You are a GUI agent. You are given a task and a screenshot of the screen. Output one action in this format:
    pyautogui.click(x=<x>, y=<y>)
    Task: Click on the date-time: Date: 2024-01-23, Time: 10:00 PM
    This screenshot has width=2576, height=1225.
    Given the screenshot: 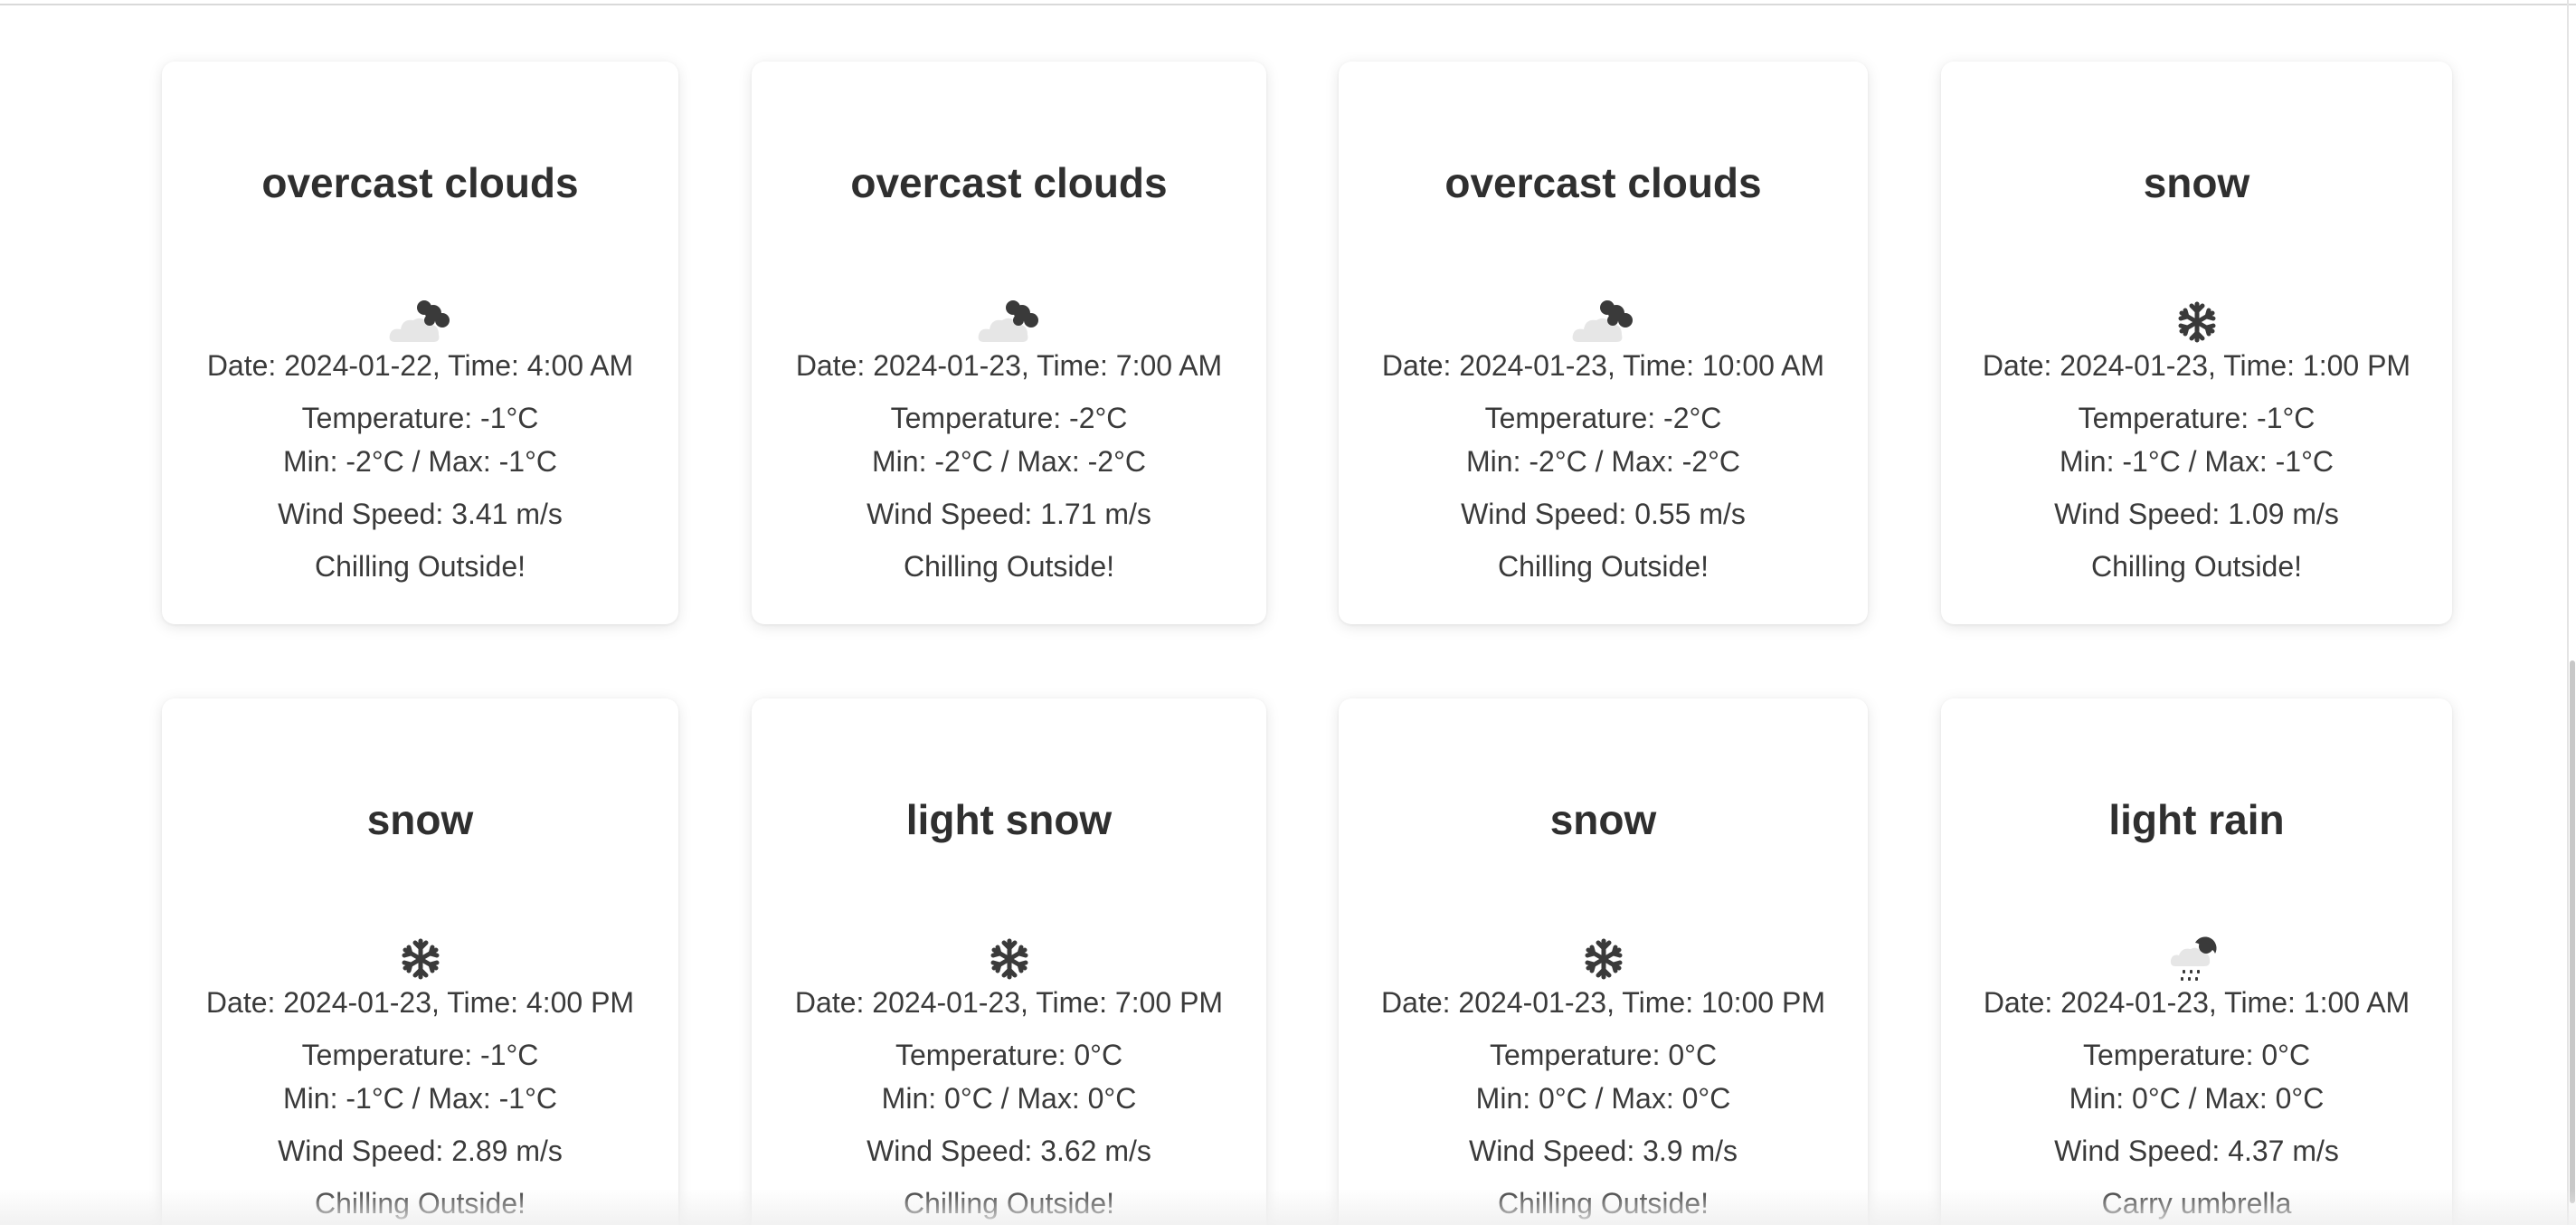 What is the action you would take?
    pyautogui.click(x=1603, y=1002)
    